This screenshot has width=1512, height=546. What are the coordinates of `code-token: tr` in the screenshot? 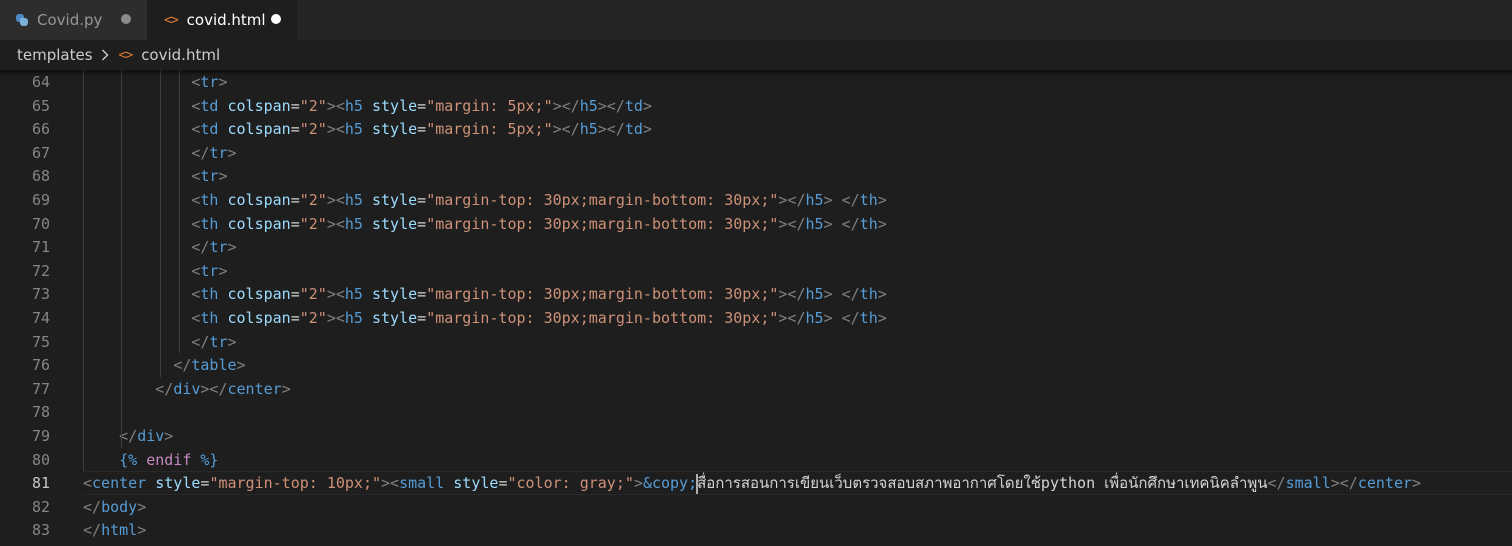 It's located at (209, 270).